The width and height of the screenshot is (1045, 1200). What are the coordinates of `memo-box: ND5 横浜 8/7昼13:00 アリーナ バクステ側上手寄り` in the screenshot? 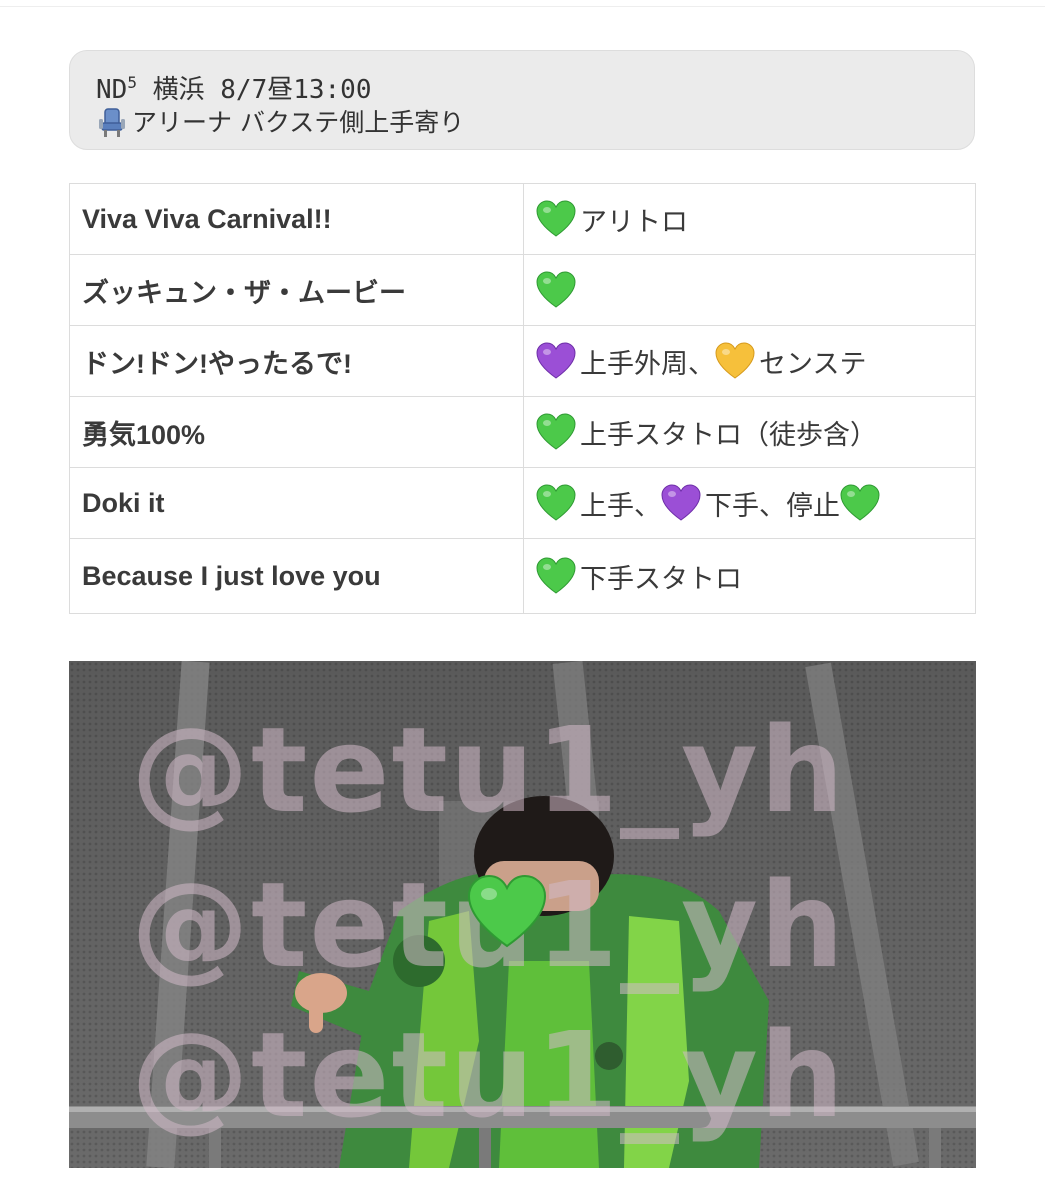 It's located at (522, 100).